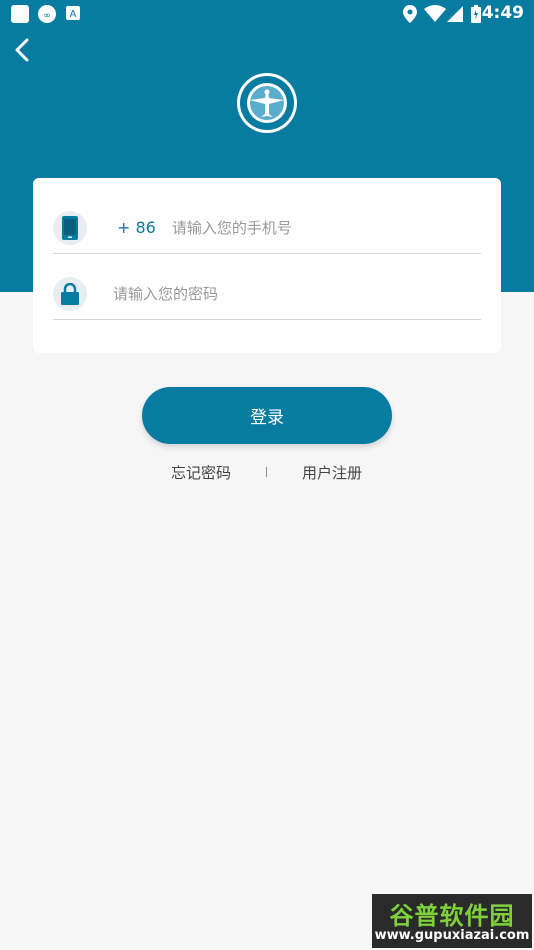 The image size is (534, 950). Describe the element at coordinates (201, 472) in the screenshot. I see `forgot-password-link: 忘记密码` at that location.